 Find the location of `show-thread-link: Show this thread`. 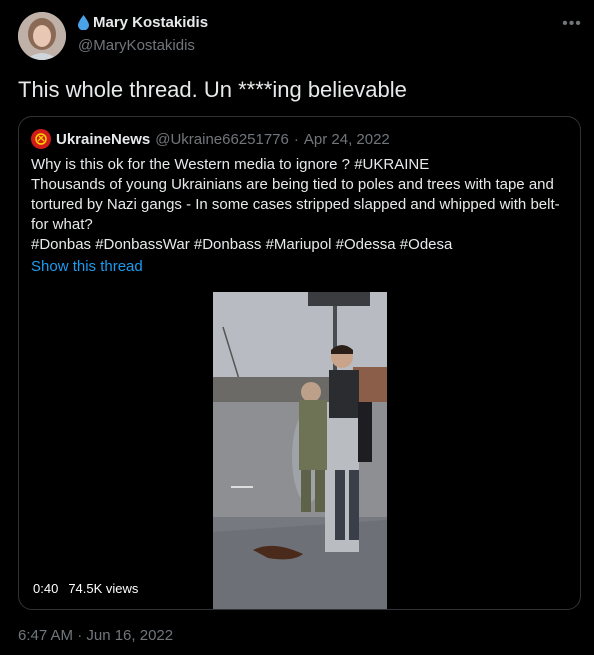

show-thread-link: Show this thread is located at coordinates (87, 266).